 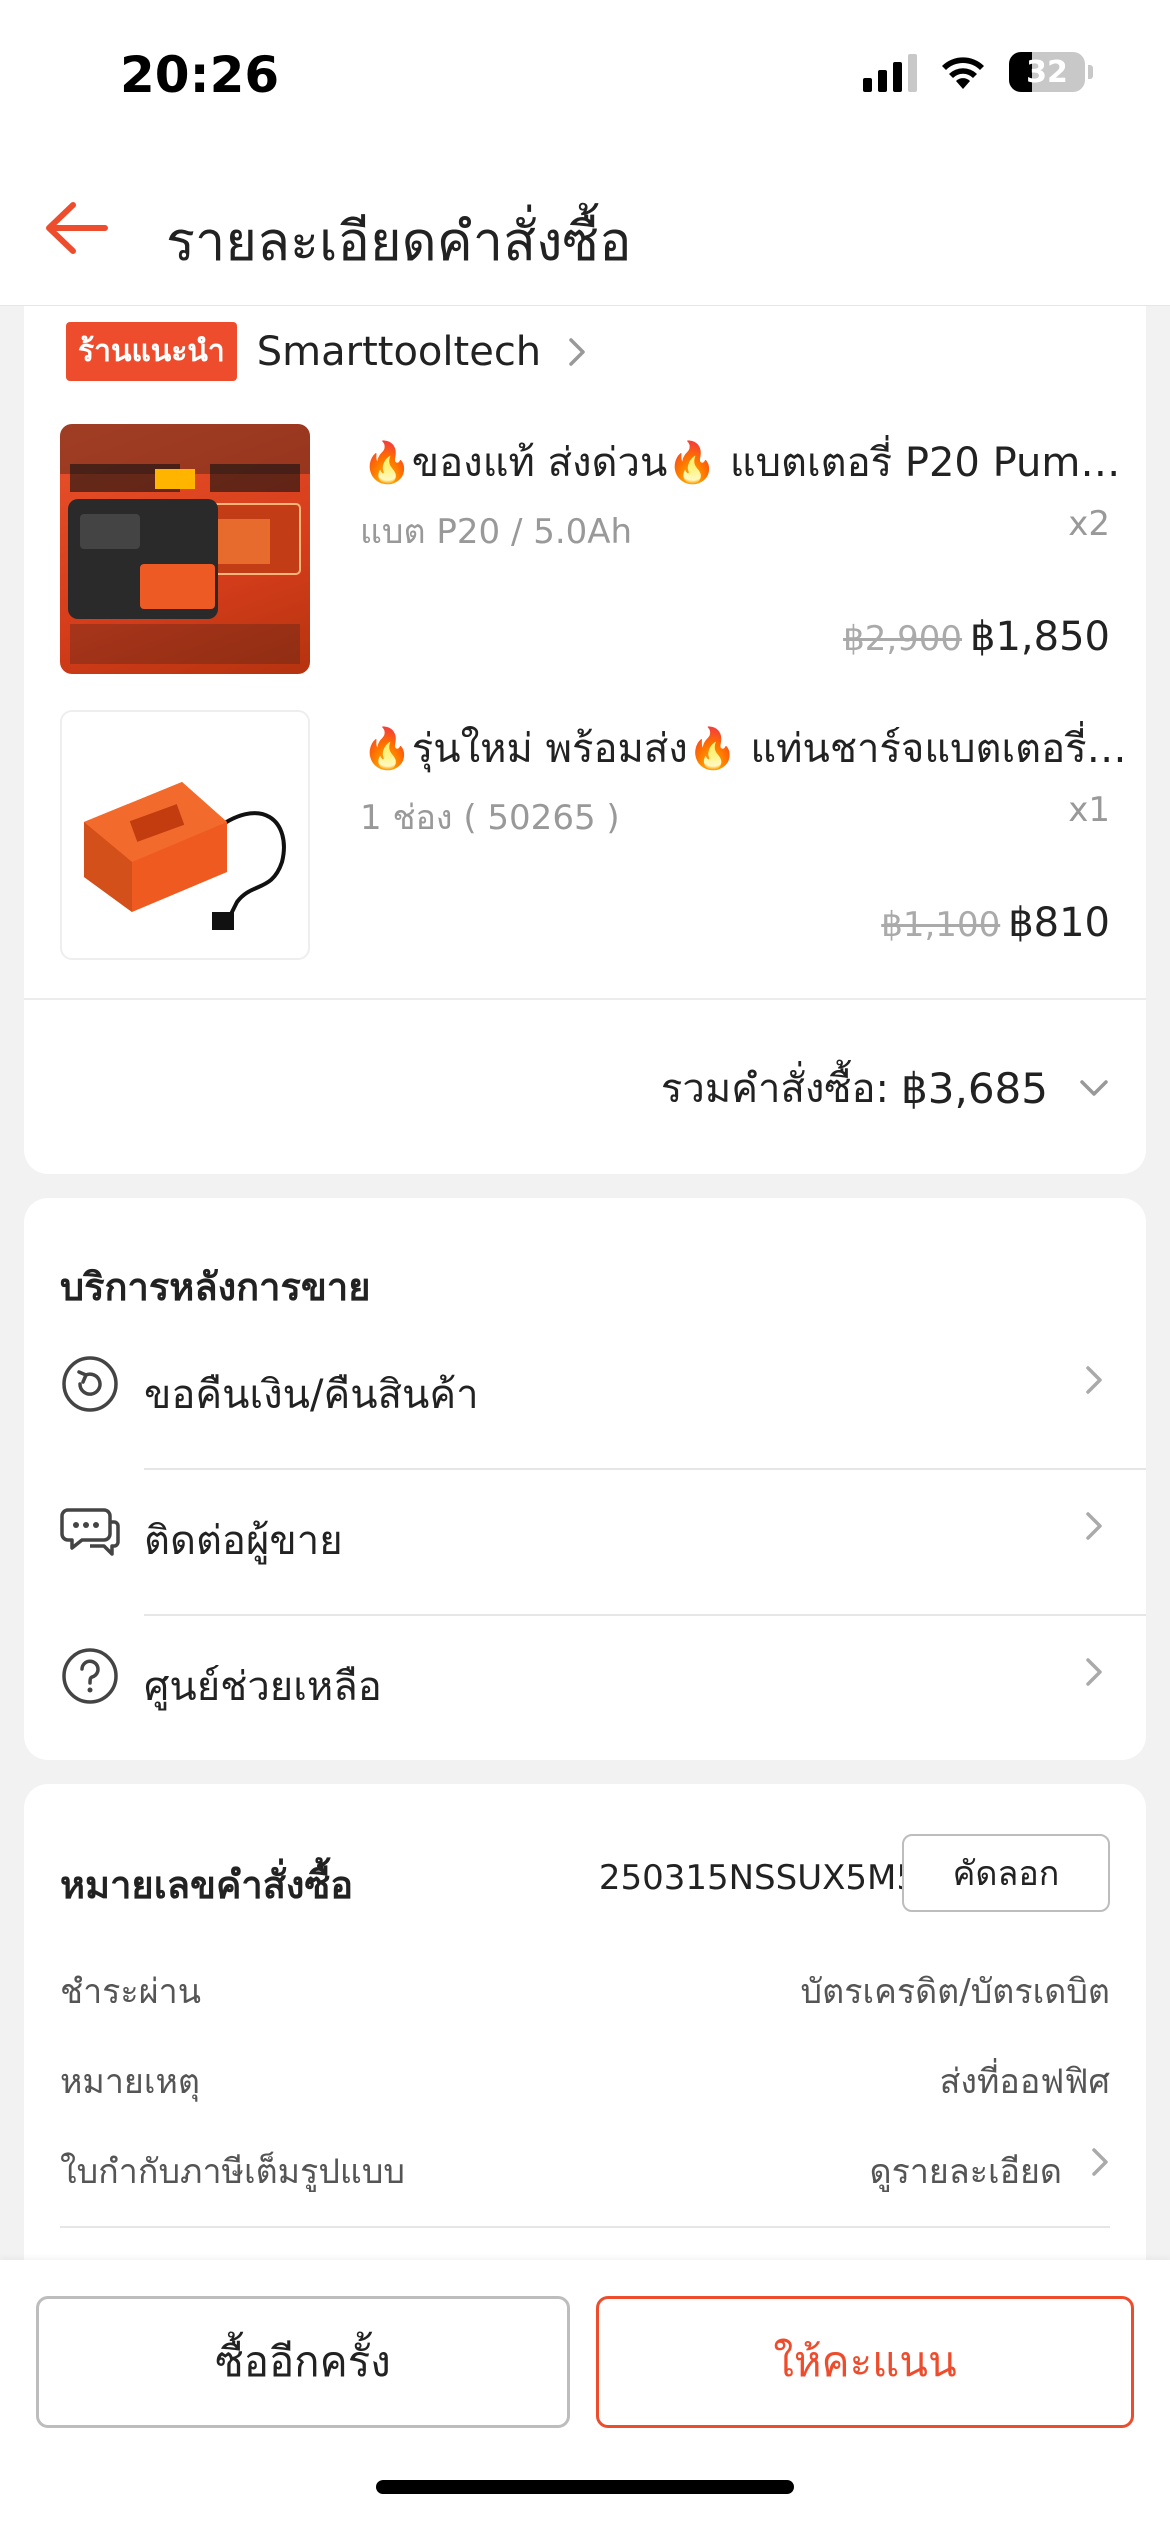 What do you see at coordinates (1089, 810) in the screenshot?
I see `product-quantity: x1` at bounding box center [1089, 810].